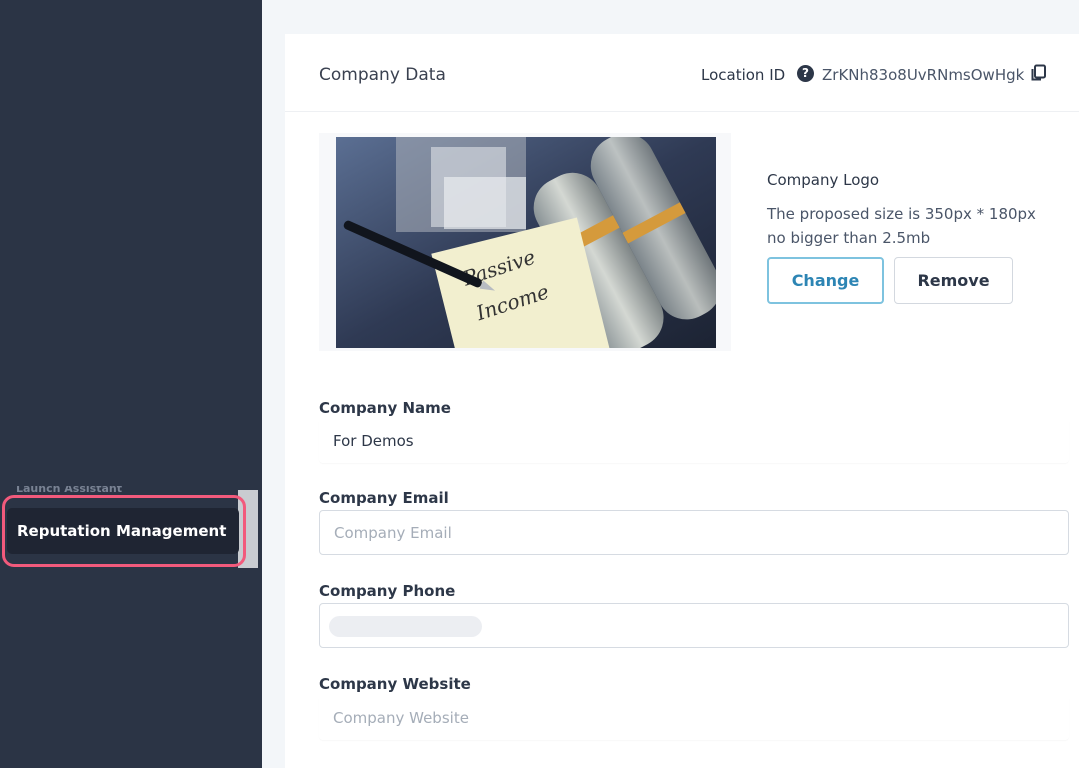 The height and width of the screenshot is (768, 1079). Describe the element at coordinates (405, 626) in the screenshot. I see `phone-value-redacted` at that location.